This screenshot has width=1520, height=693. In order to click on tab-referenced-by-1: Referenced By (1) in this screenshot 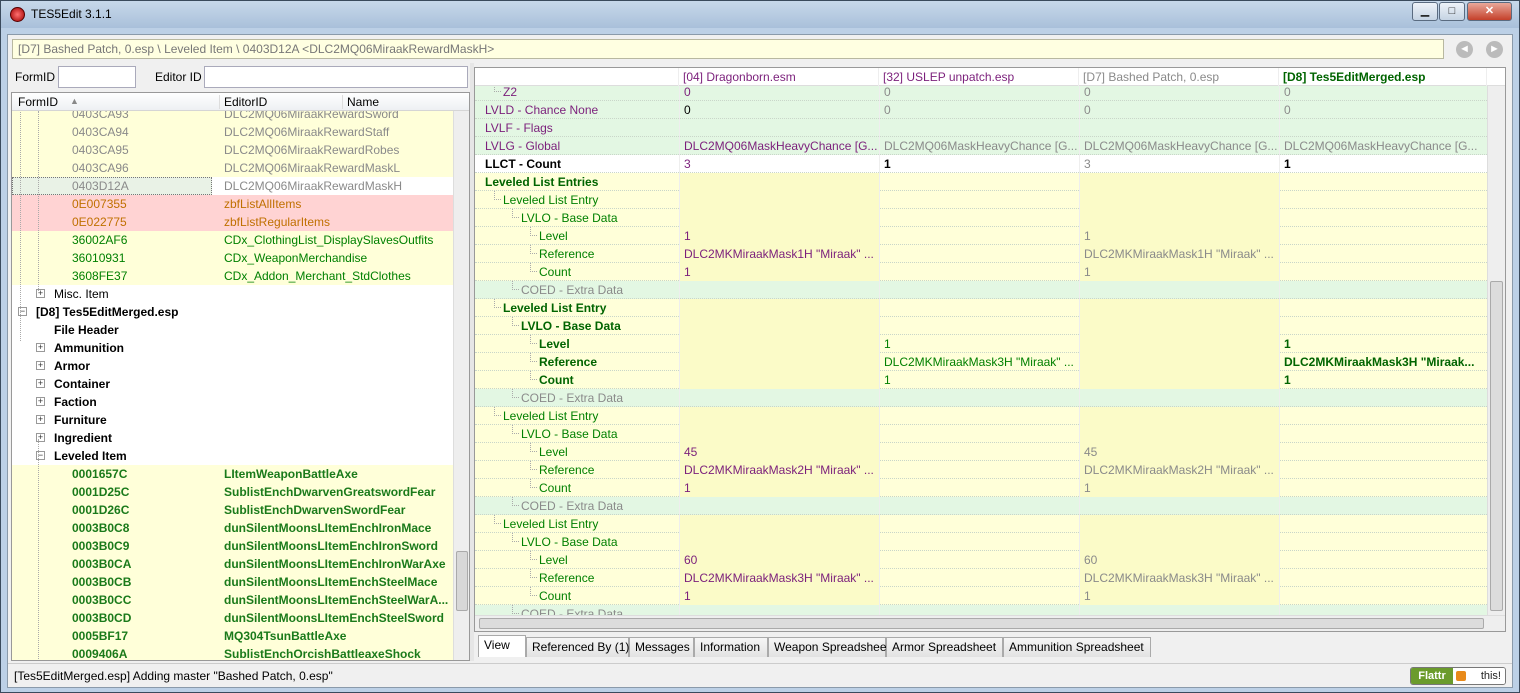, I will do `click(577, 647)`.